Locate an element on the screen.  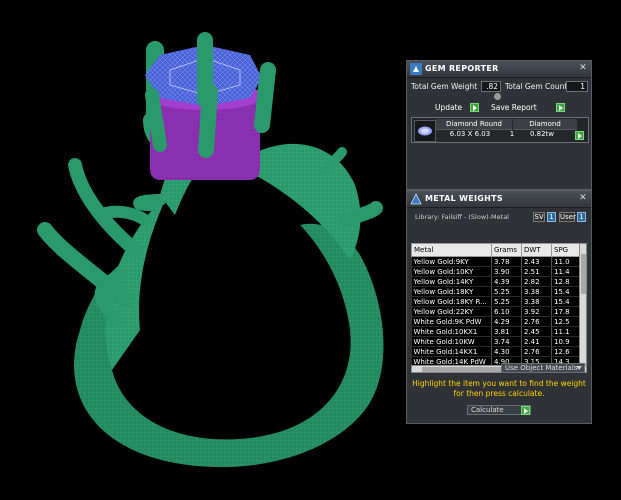
metal-weights-titlebar: METAL WEIGHTS ✕ is located at coordinates (499, 199).